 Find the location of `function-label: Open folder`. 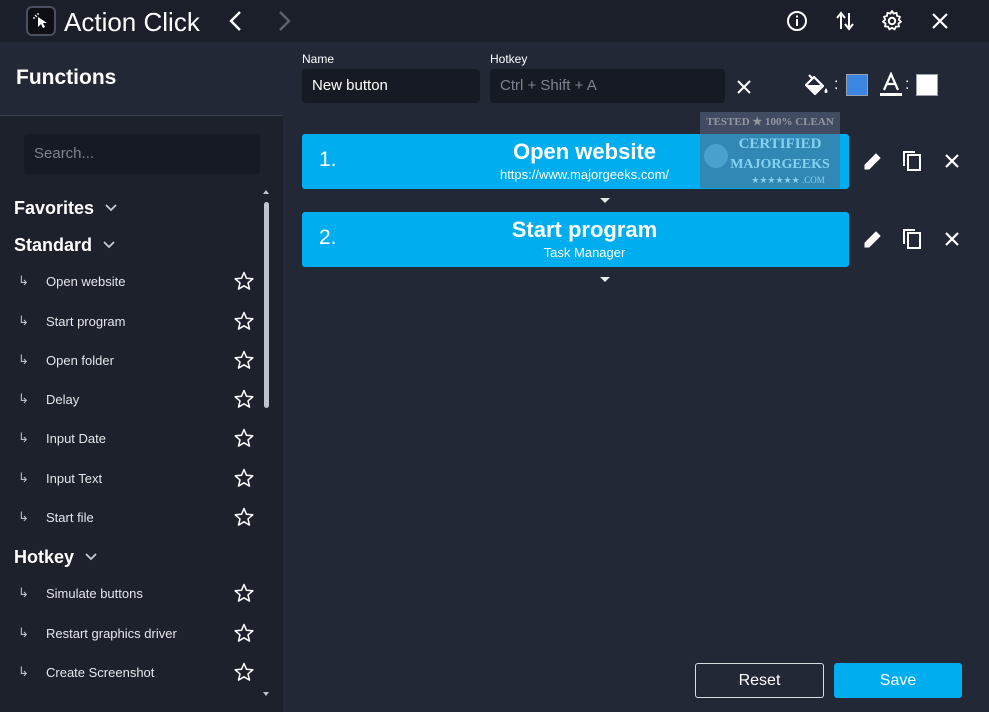

function-label: Open folder is located at coordinates (80, 360).